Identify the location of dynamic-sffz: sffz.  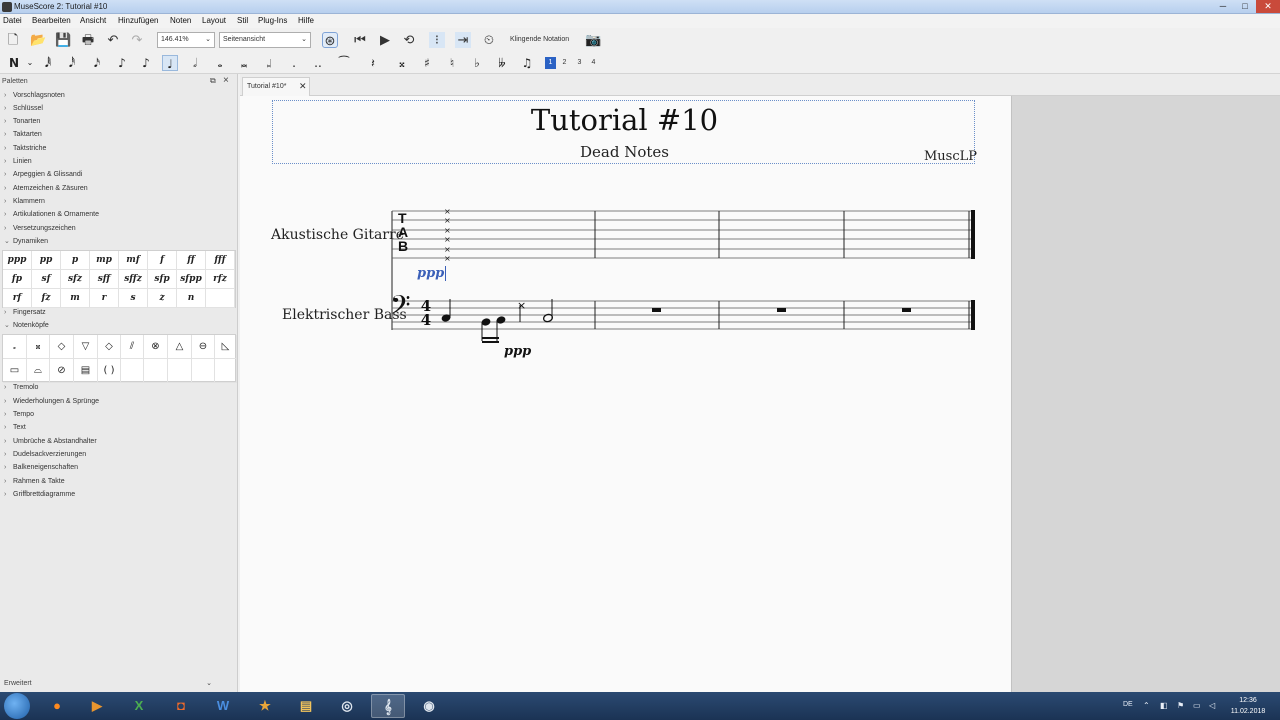
(133, 279).